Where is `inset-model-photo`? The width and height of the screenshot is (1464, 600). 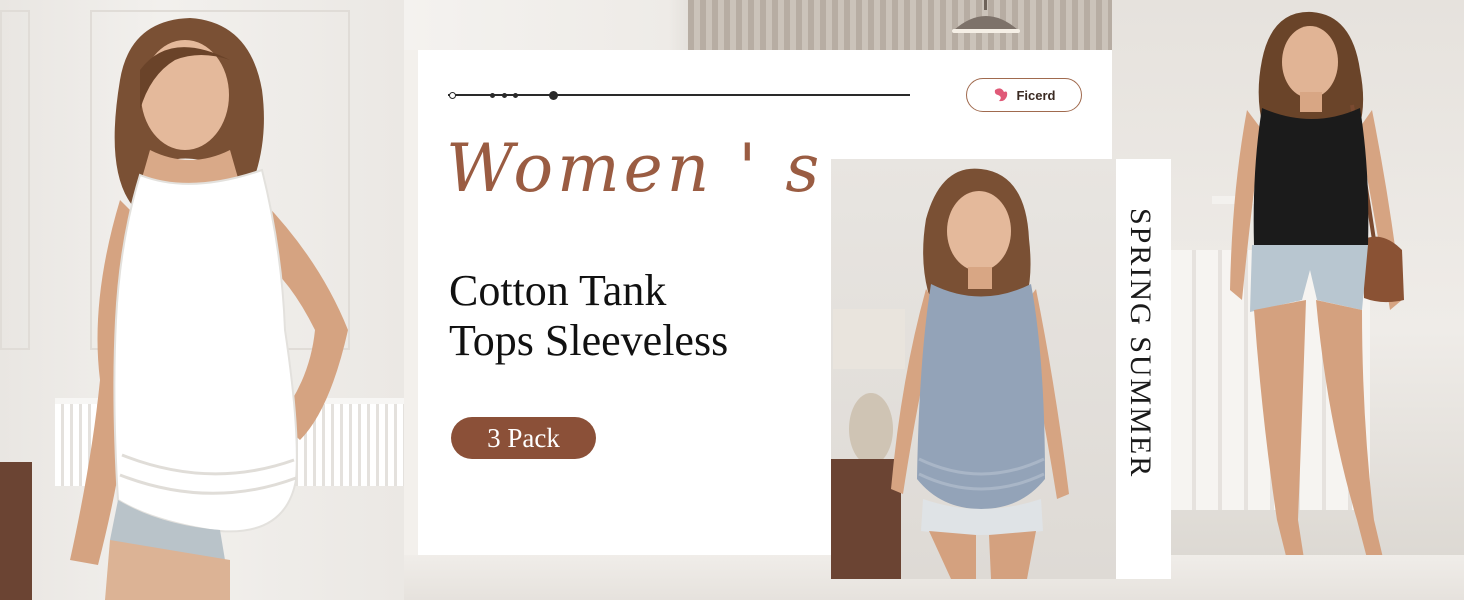
inset-model-photo is located at coordinates (973, 369).